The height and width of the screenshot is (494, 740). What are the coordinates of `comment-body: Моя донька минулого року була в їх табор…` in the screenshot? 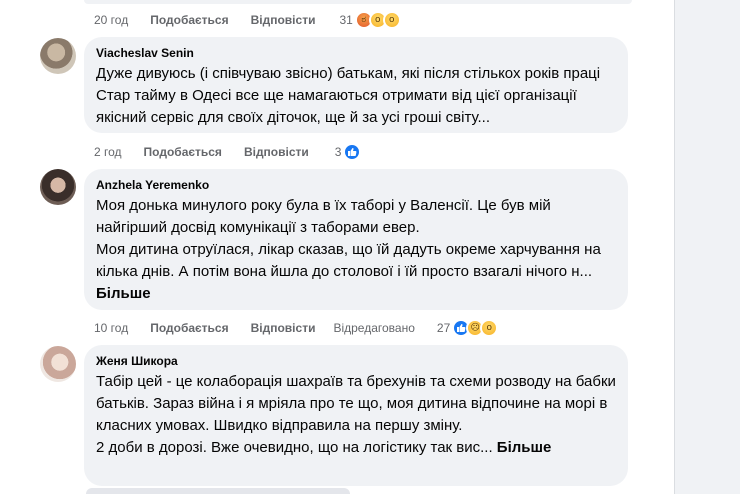 It's located at (348, 238).